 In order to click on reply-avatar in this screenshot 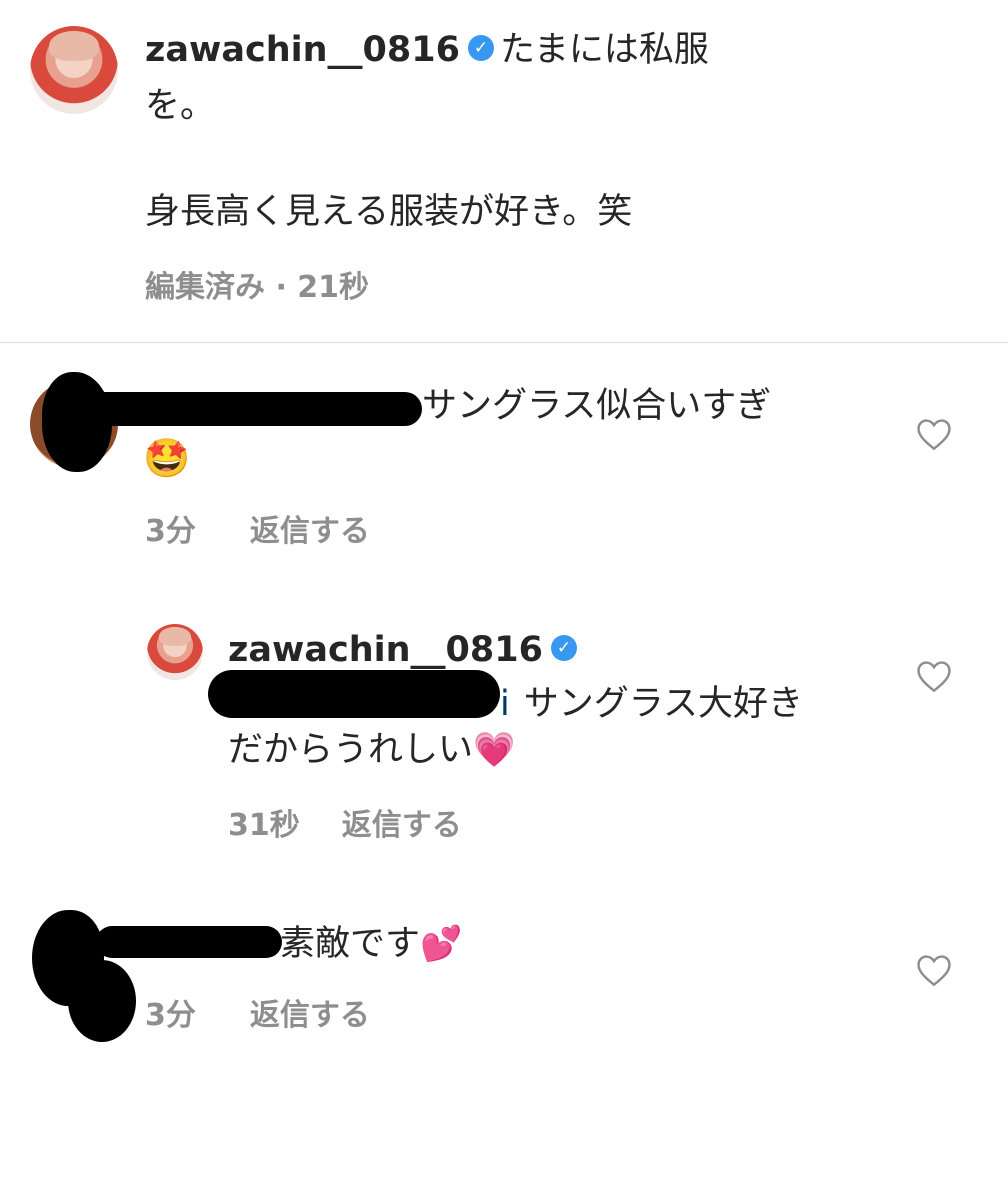, I will do `click(175, 652)`.